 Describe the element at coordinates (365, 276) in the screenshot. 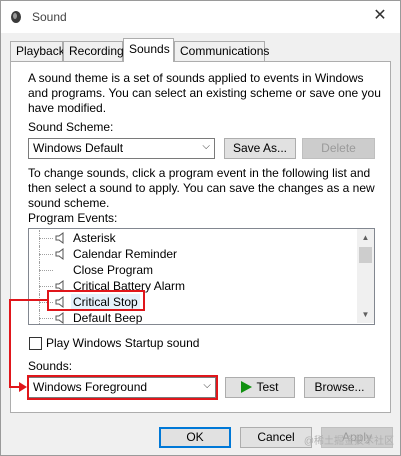

I see `list-scrollbar: ▲ ▼` at that location.